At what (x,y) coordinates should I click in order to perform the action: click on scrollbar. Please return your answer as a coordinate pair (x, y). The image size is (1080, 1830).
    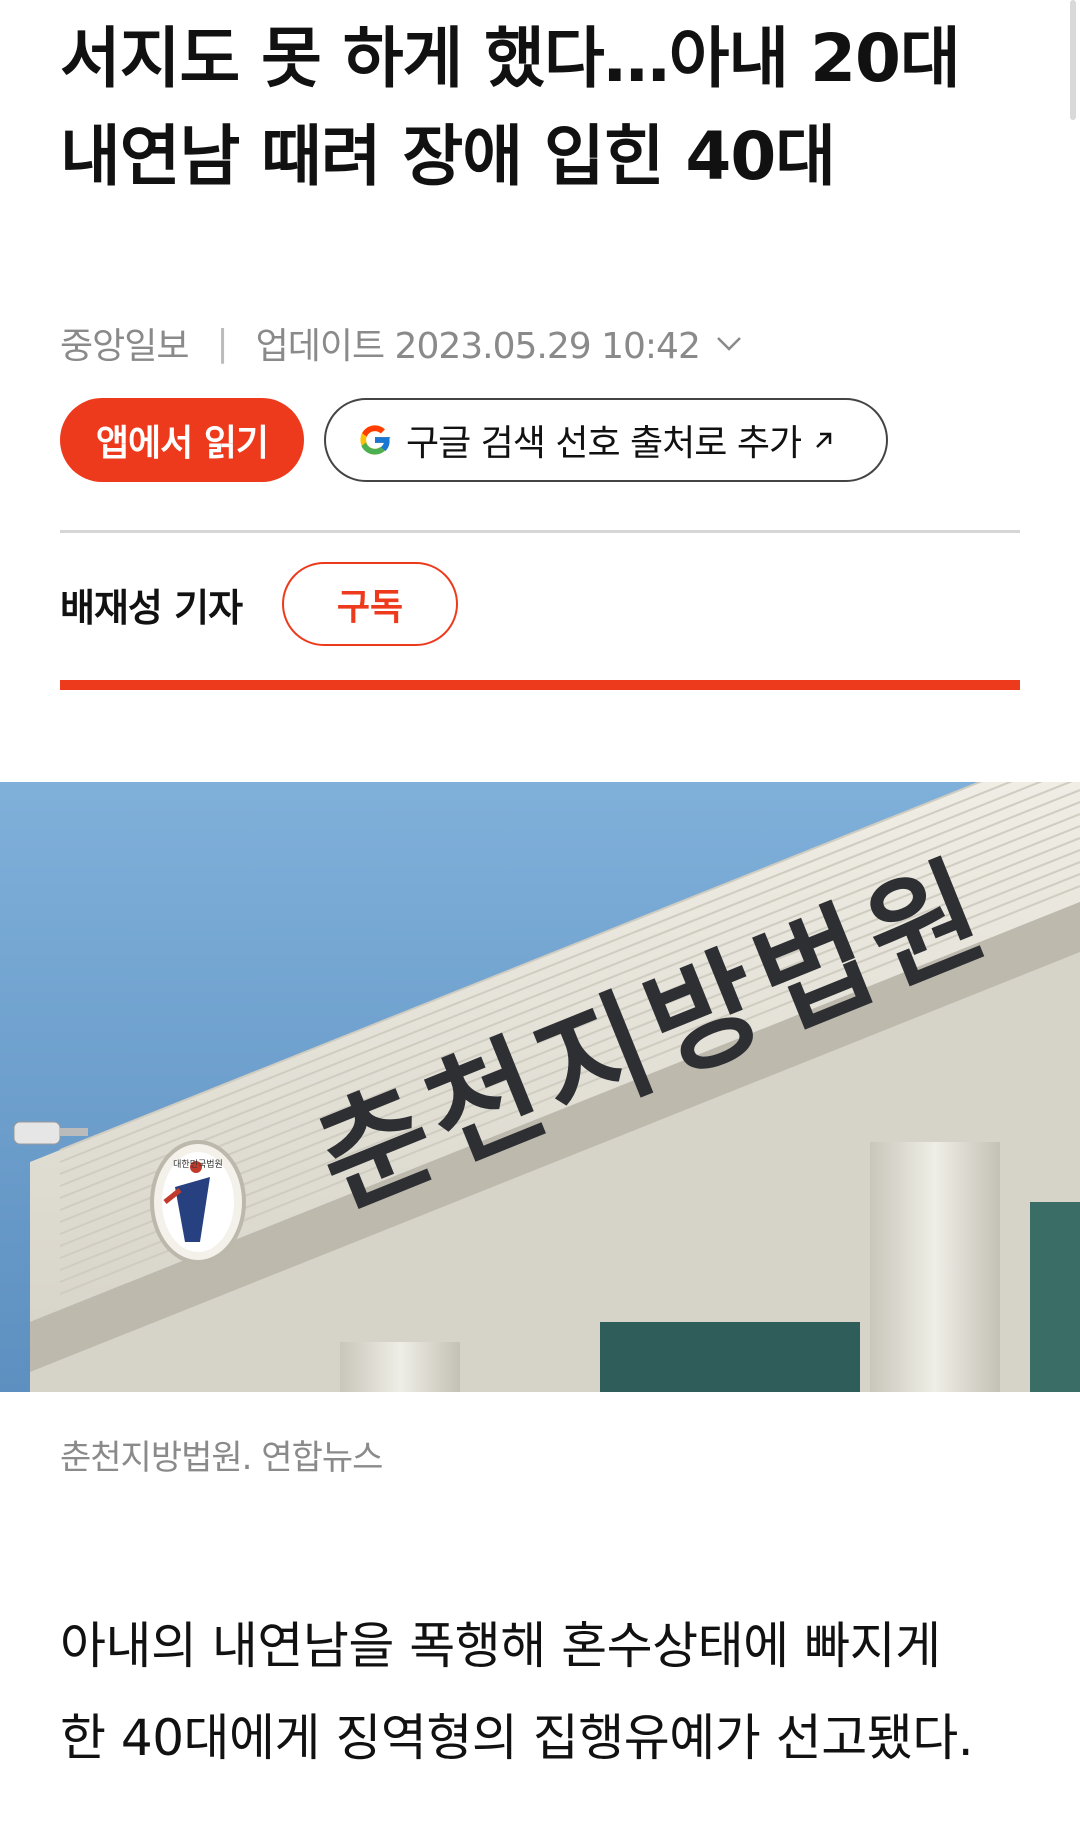
    Looking at the image, I should click on (1073, 60).